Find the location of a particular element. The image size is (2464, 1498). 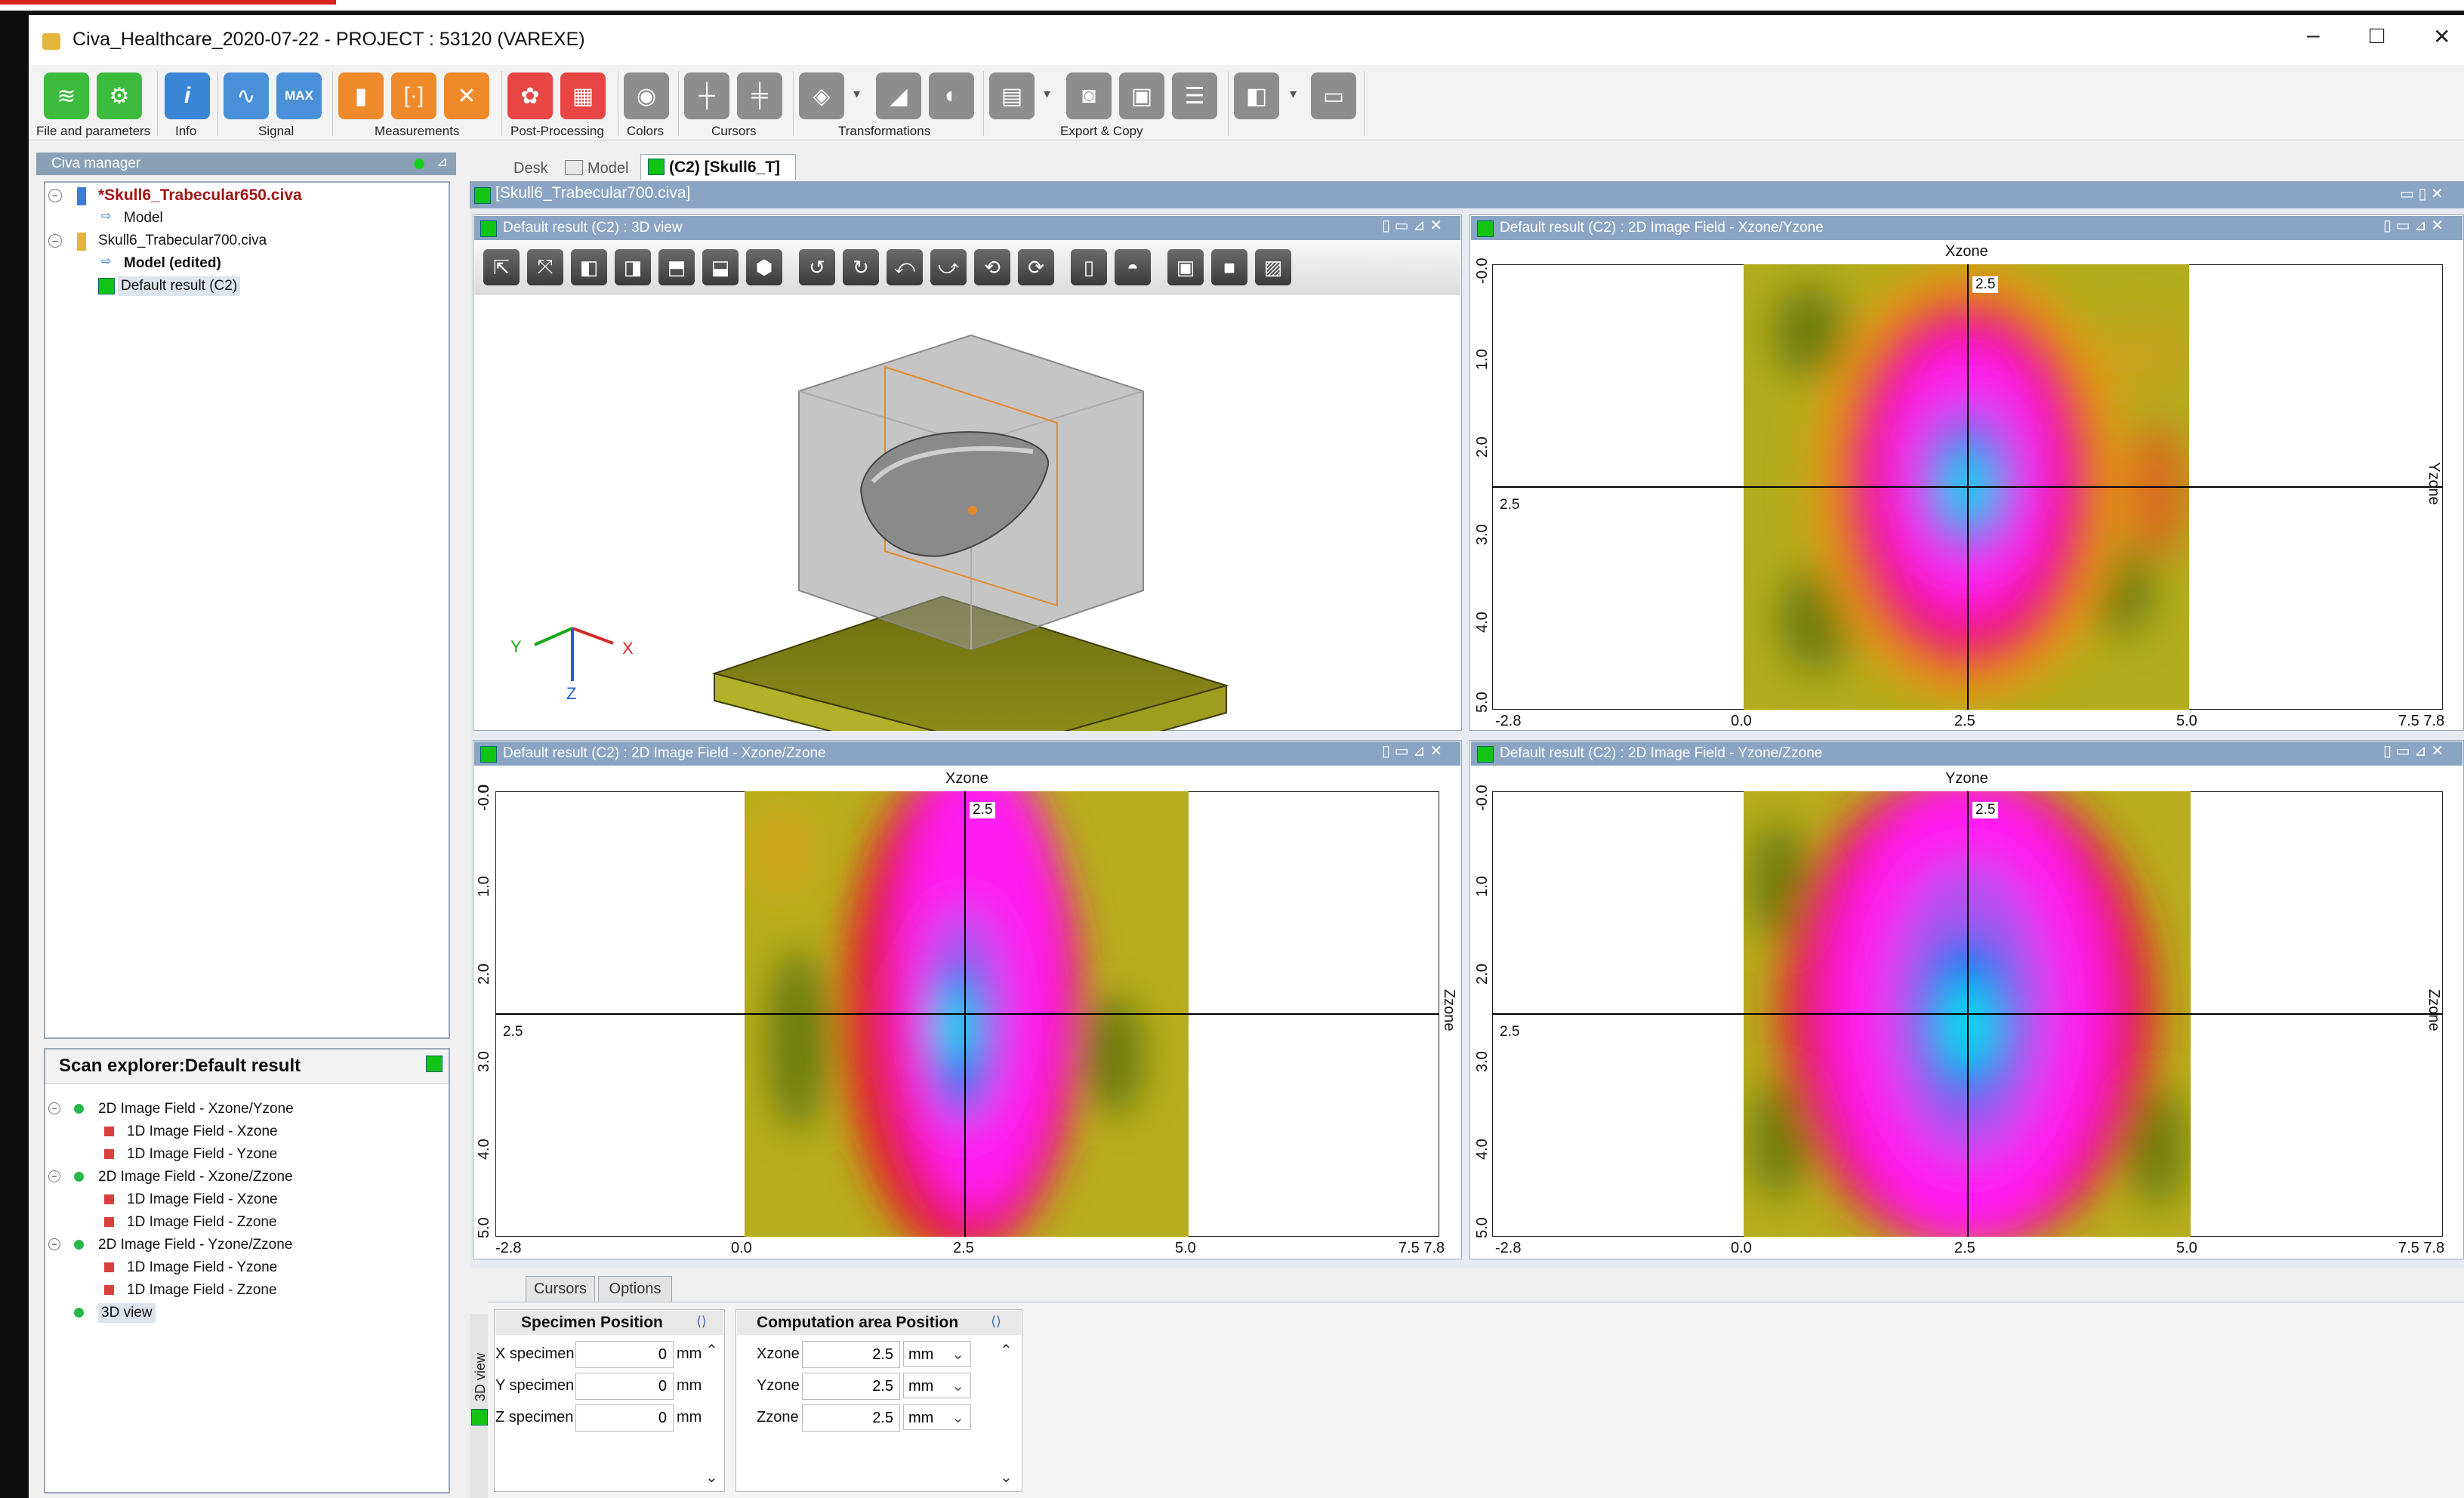

hatch-icon: ▨ is located at coordinates (1273, 267).